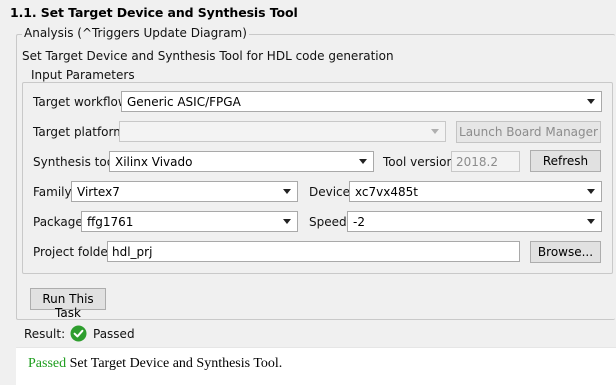  Describe the element at coordinates (154, 162) in the screenshot. I see `synthesis-tool-value: Xilinx Vivado` at that location.